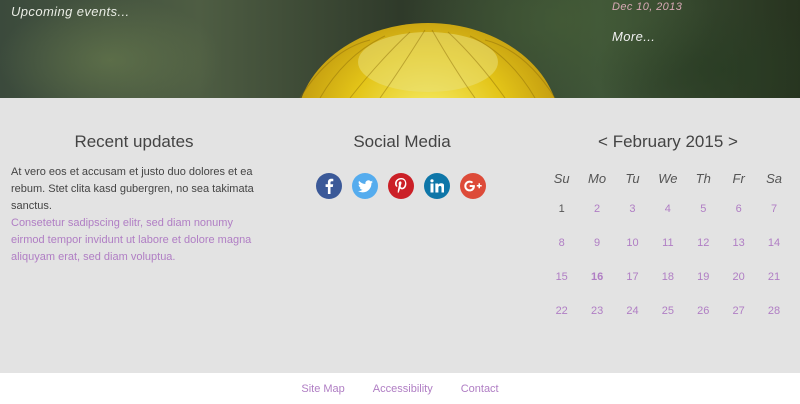 This screenshot has width=800, height=404. Describe the element at coordinates (773, 311) in the screenshot. I see `calendar-day: 28` at that location.